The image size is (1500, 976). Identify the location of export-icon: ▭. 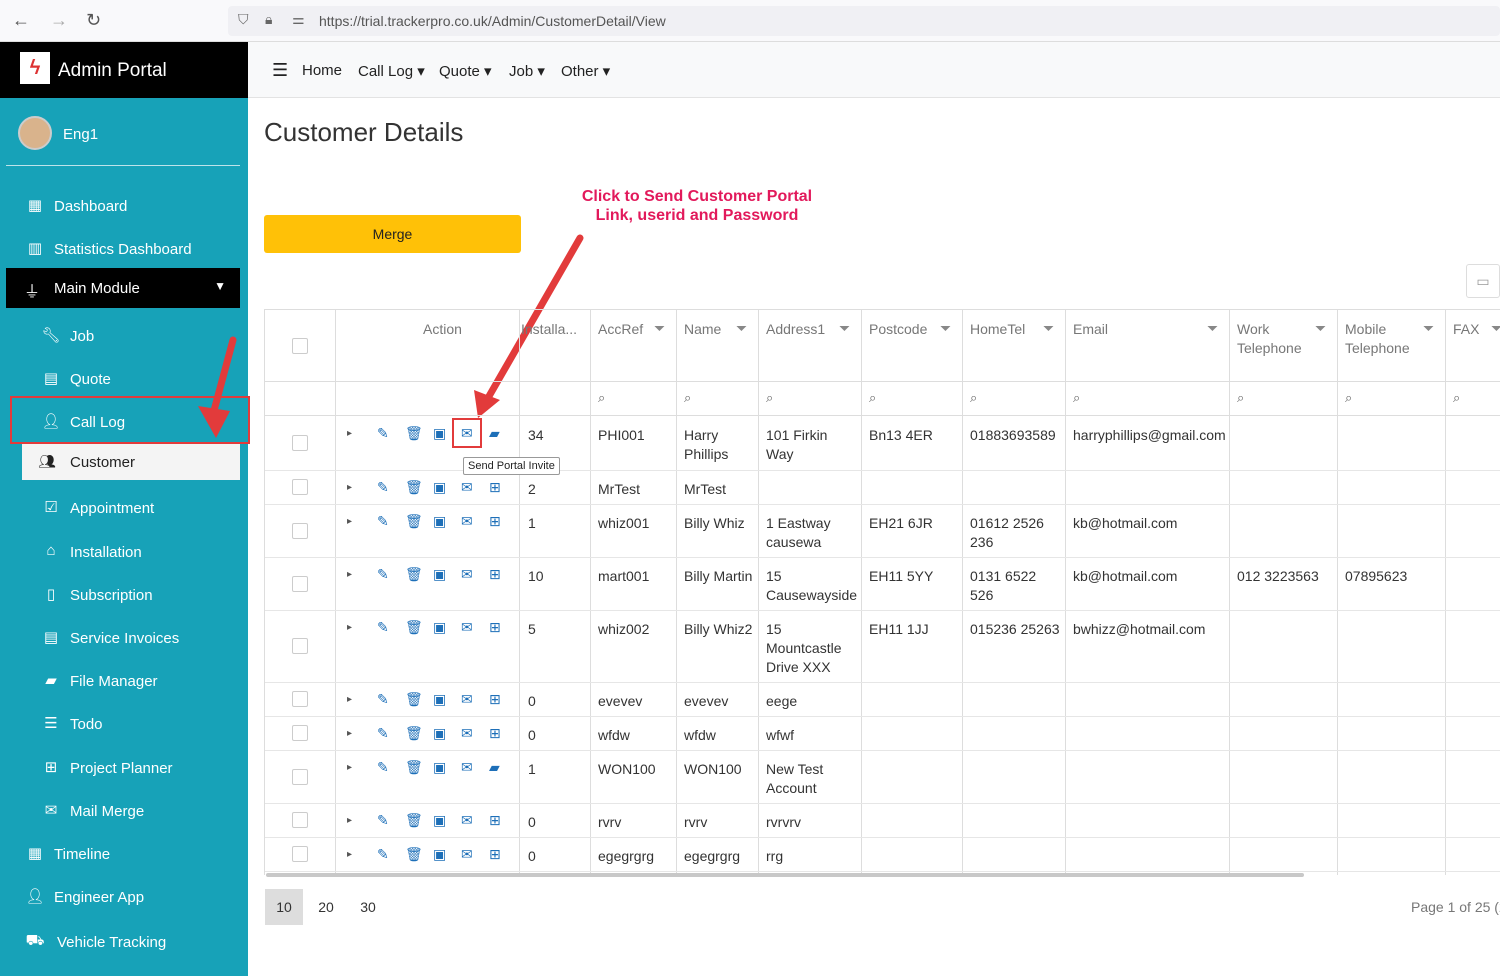
(1483, 281).